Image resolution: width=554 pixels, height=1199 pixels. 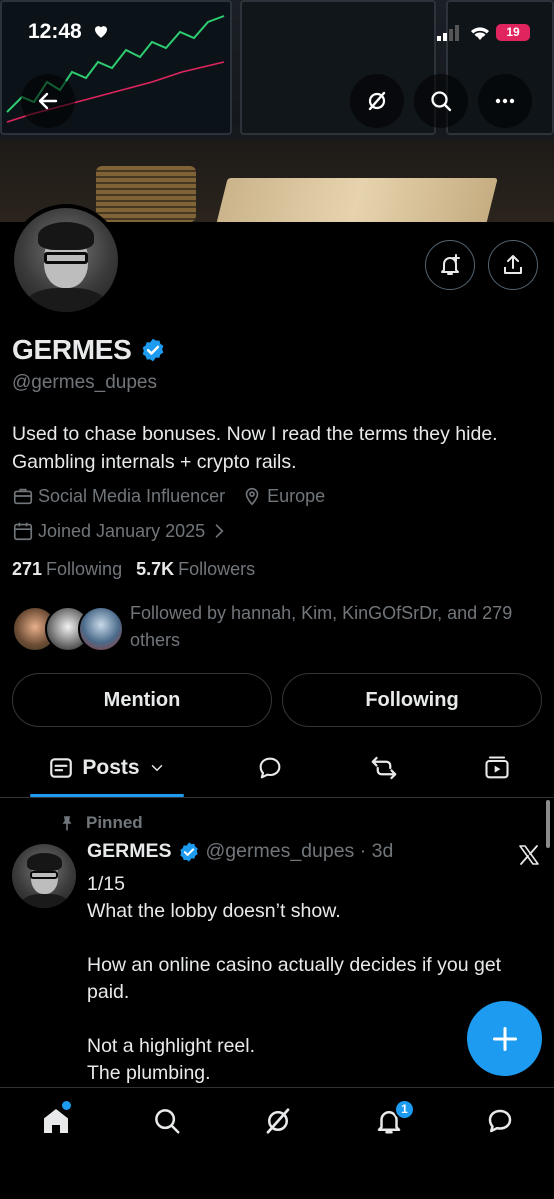 What do you see at coordinates (101, 629) in the screenshot?
I see `avatar` at bounding box center [101, 629].